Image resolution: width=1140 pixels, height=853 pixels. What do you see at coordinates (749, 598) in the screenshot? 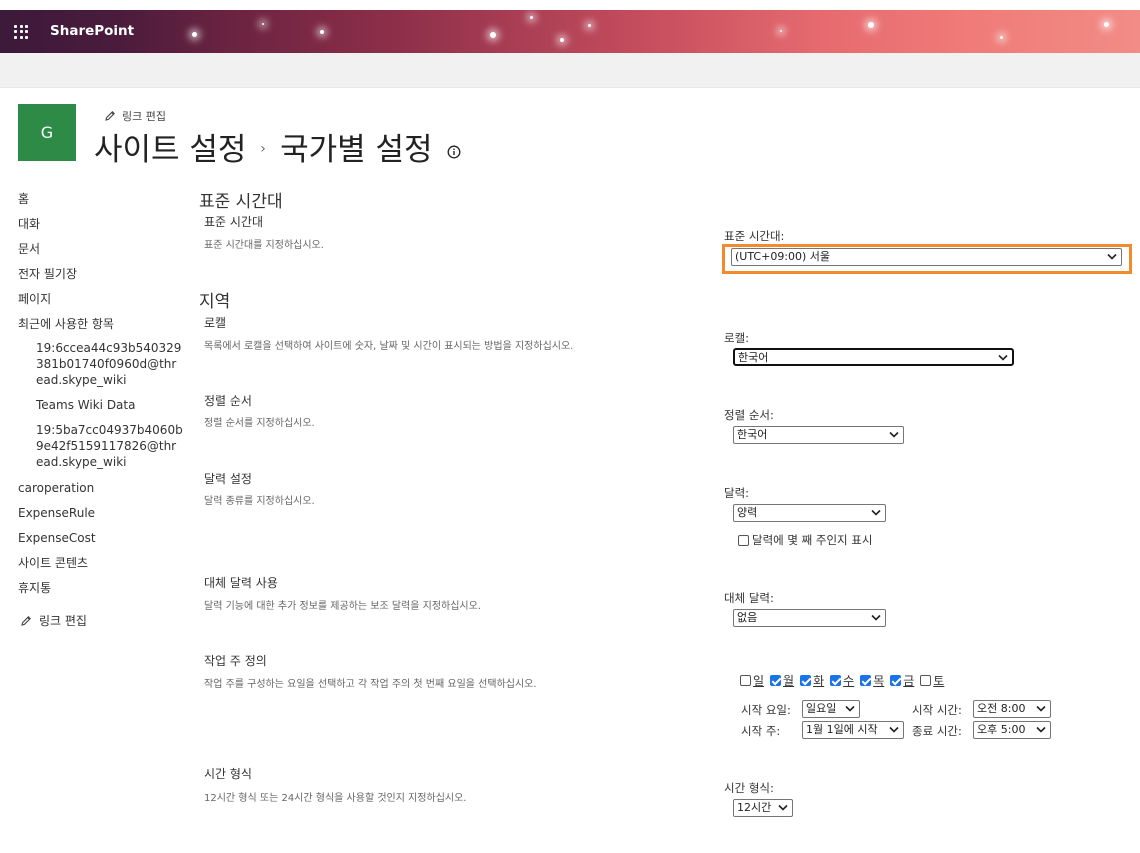
I see `alt-calendar-field-label: 대체 달력:` at bounding box center [749, 598].